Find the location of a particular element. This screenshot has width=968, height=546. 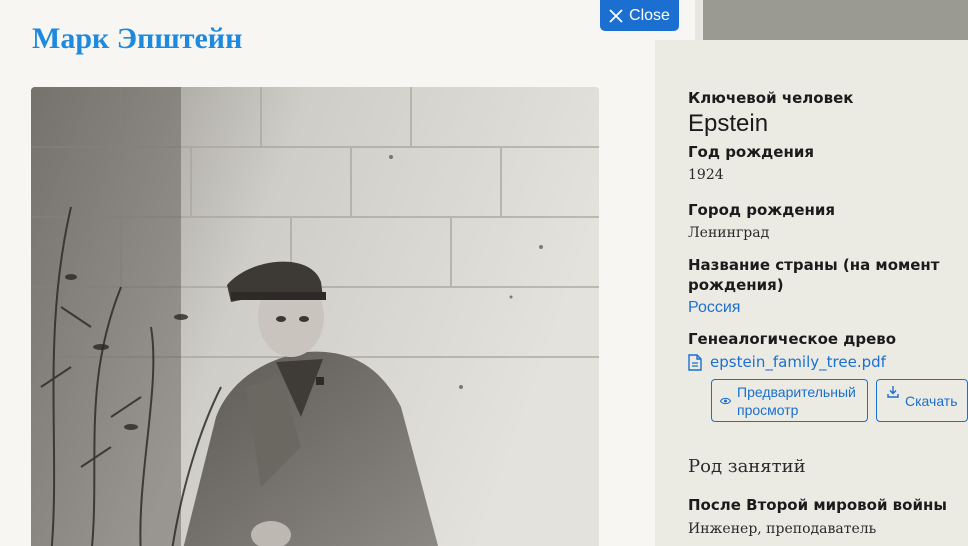

preview-button: Предварительный просмотр is located at coordinates (789, 400).